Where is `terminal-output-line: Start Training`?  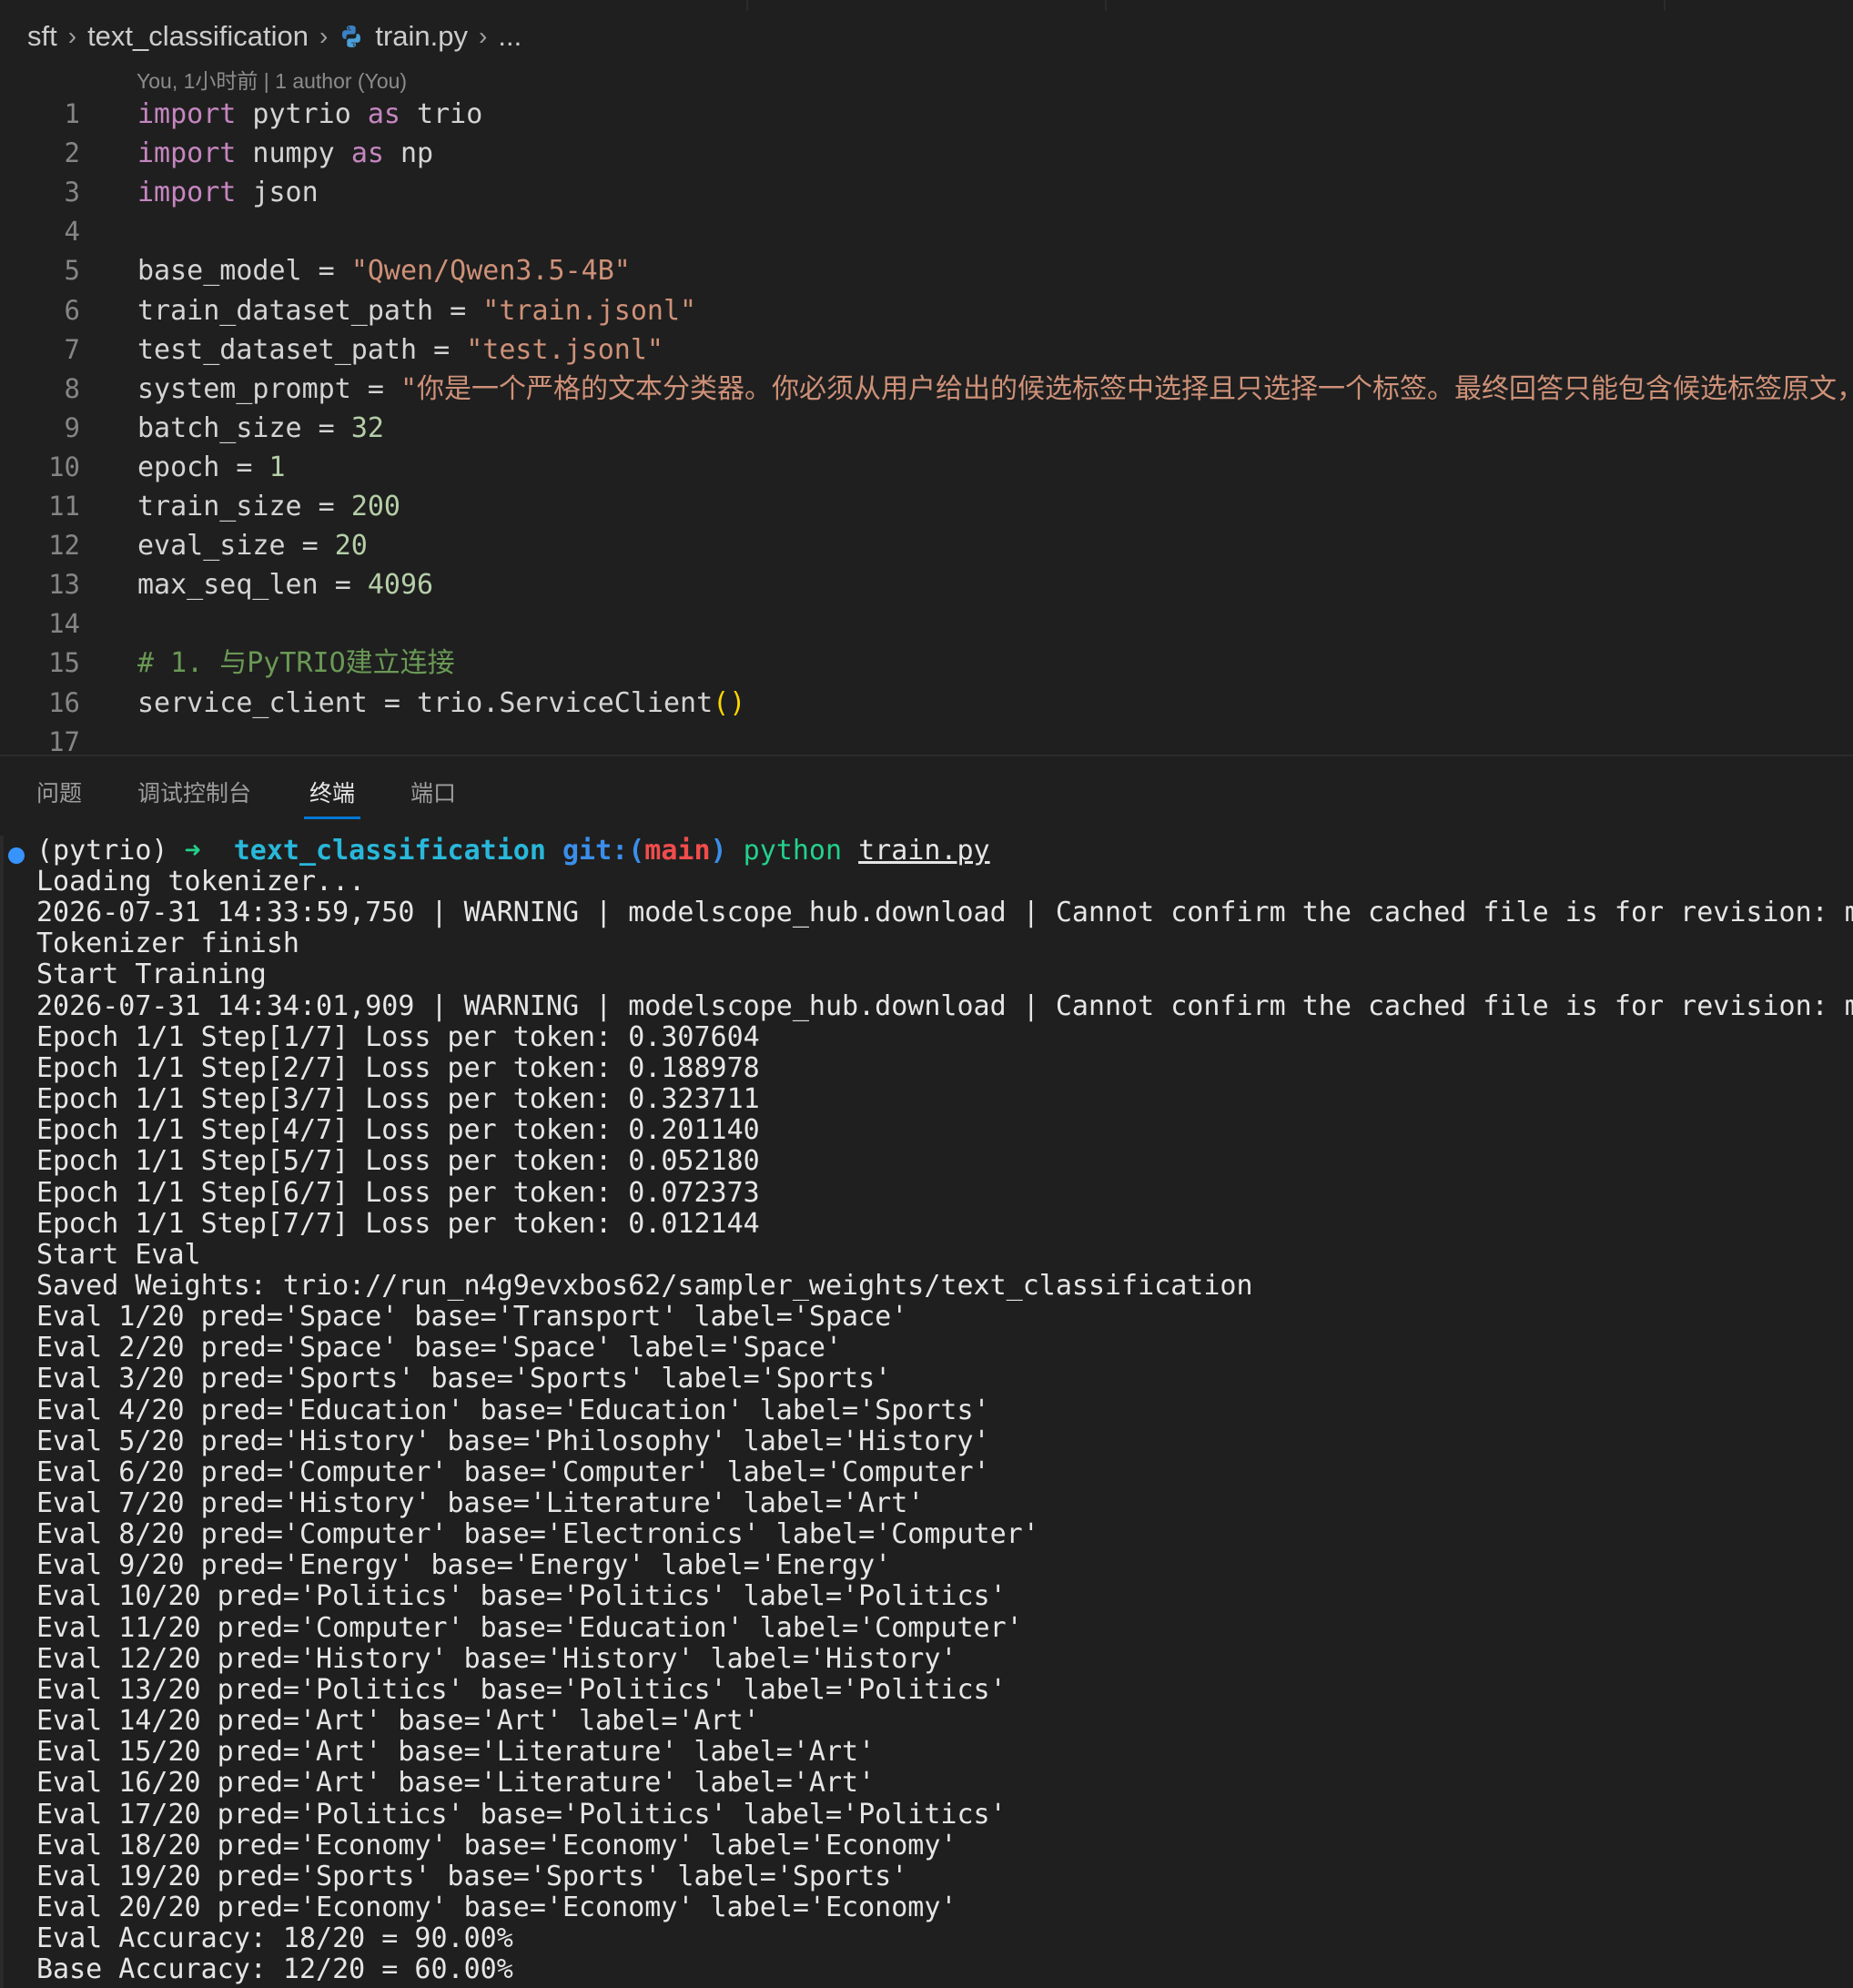 terminal-output-line: Start Training is located at coordinates (152, 974).